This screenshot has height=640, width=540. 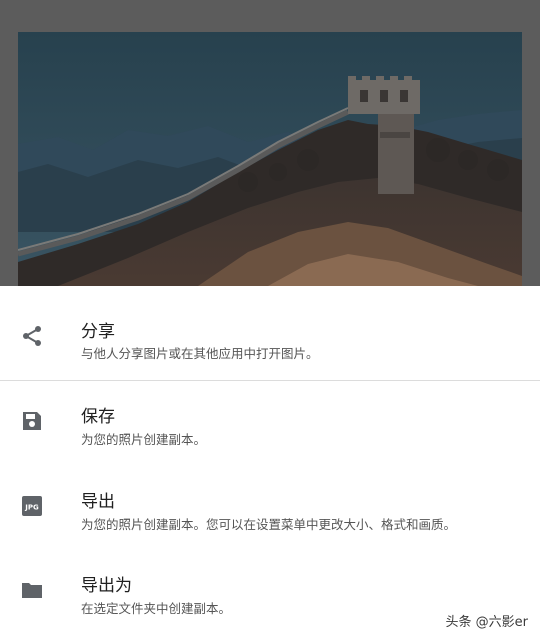 I want to click on save-icon, so click(x=32, y=421).